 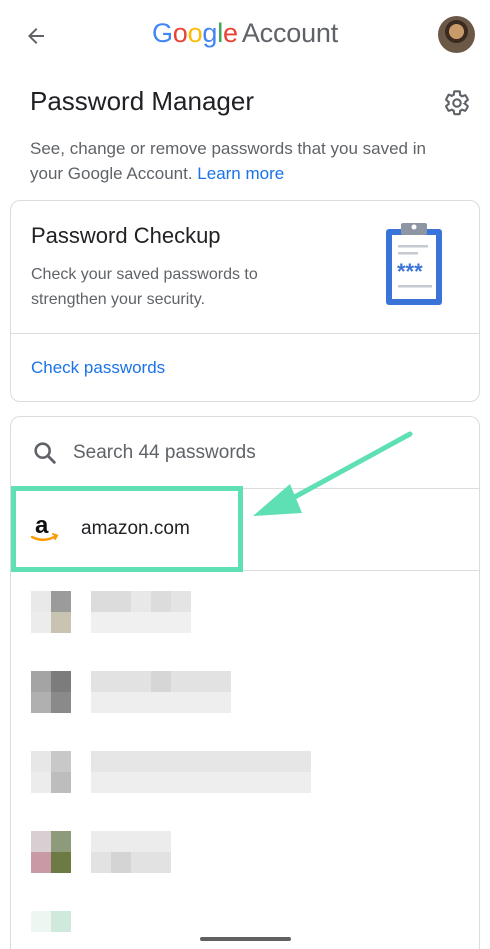 I want to click on search-bar, so click(x=245, y=453).